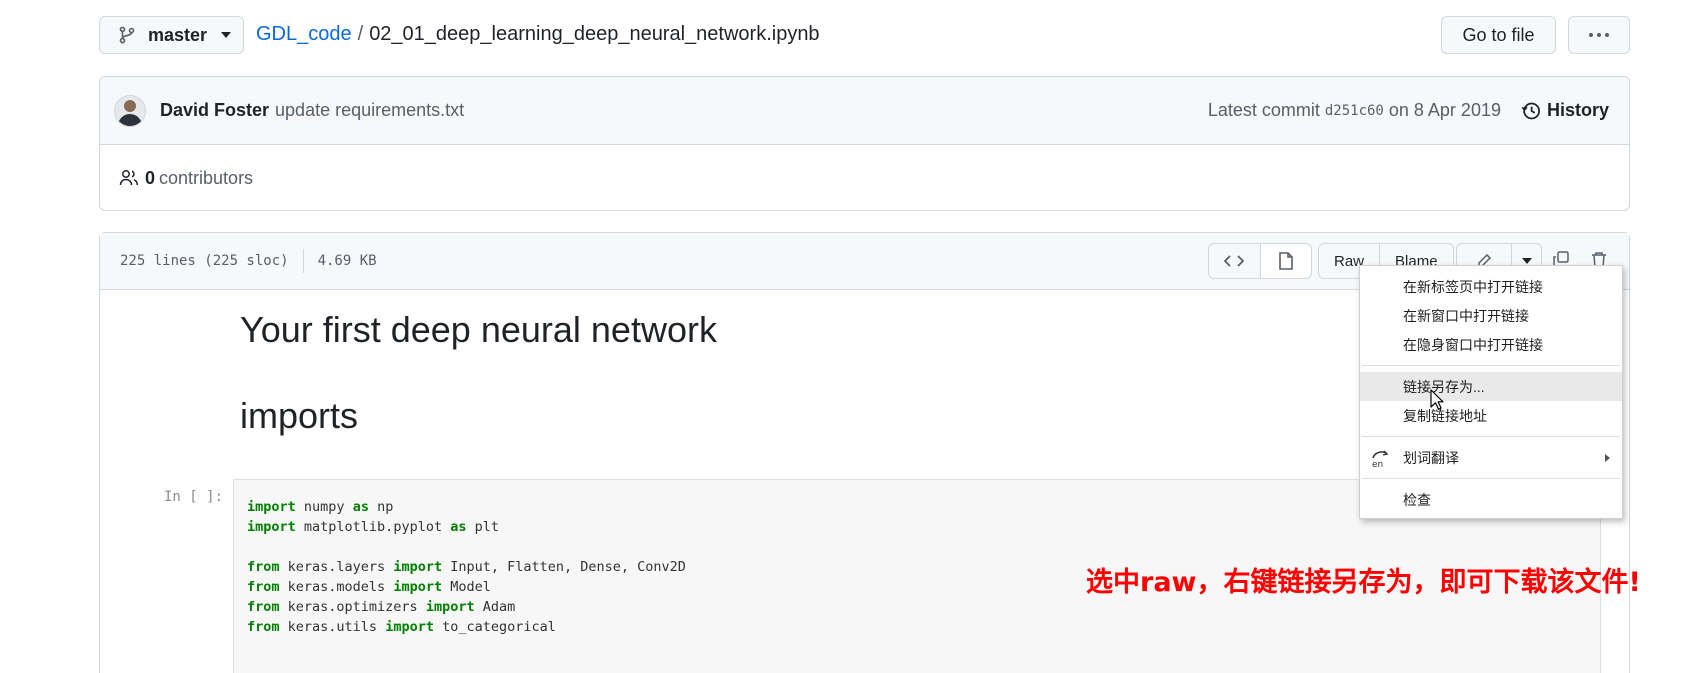 The width and height of the screenshot is (1708, 673). I want to click on people-icon, so click(129, 178).